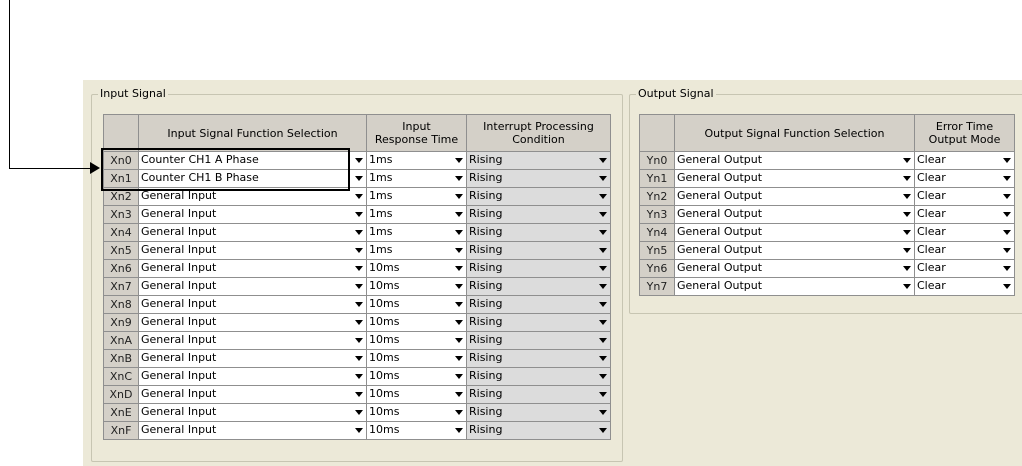 This screenshot has width=1022, height=466. I want to click on column-header-interrupt-condition: Interrupt Processing Condition, so click(538, 133).